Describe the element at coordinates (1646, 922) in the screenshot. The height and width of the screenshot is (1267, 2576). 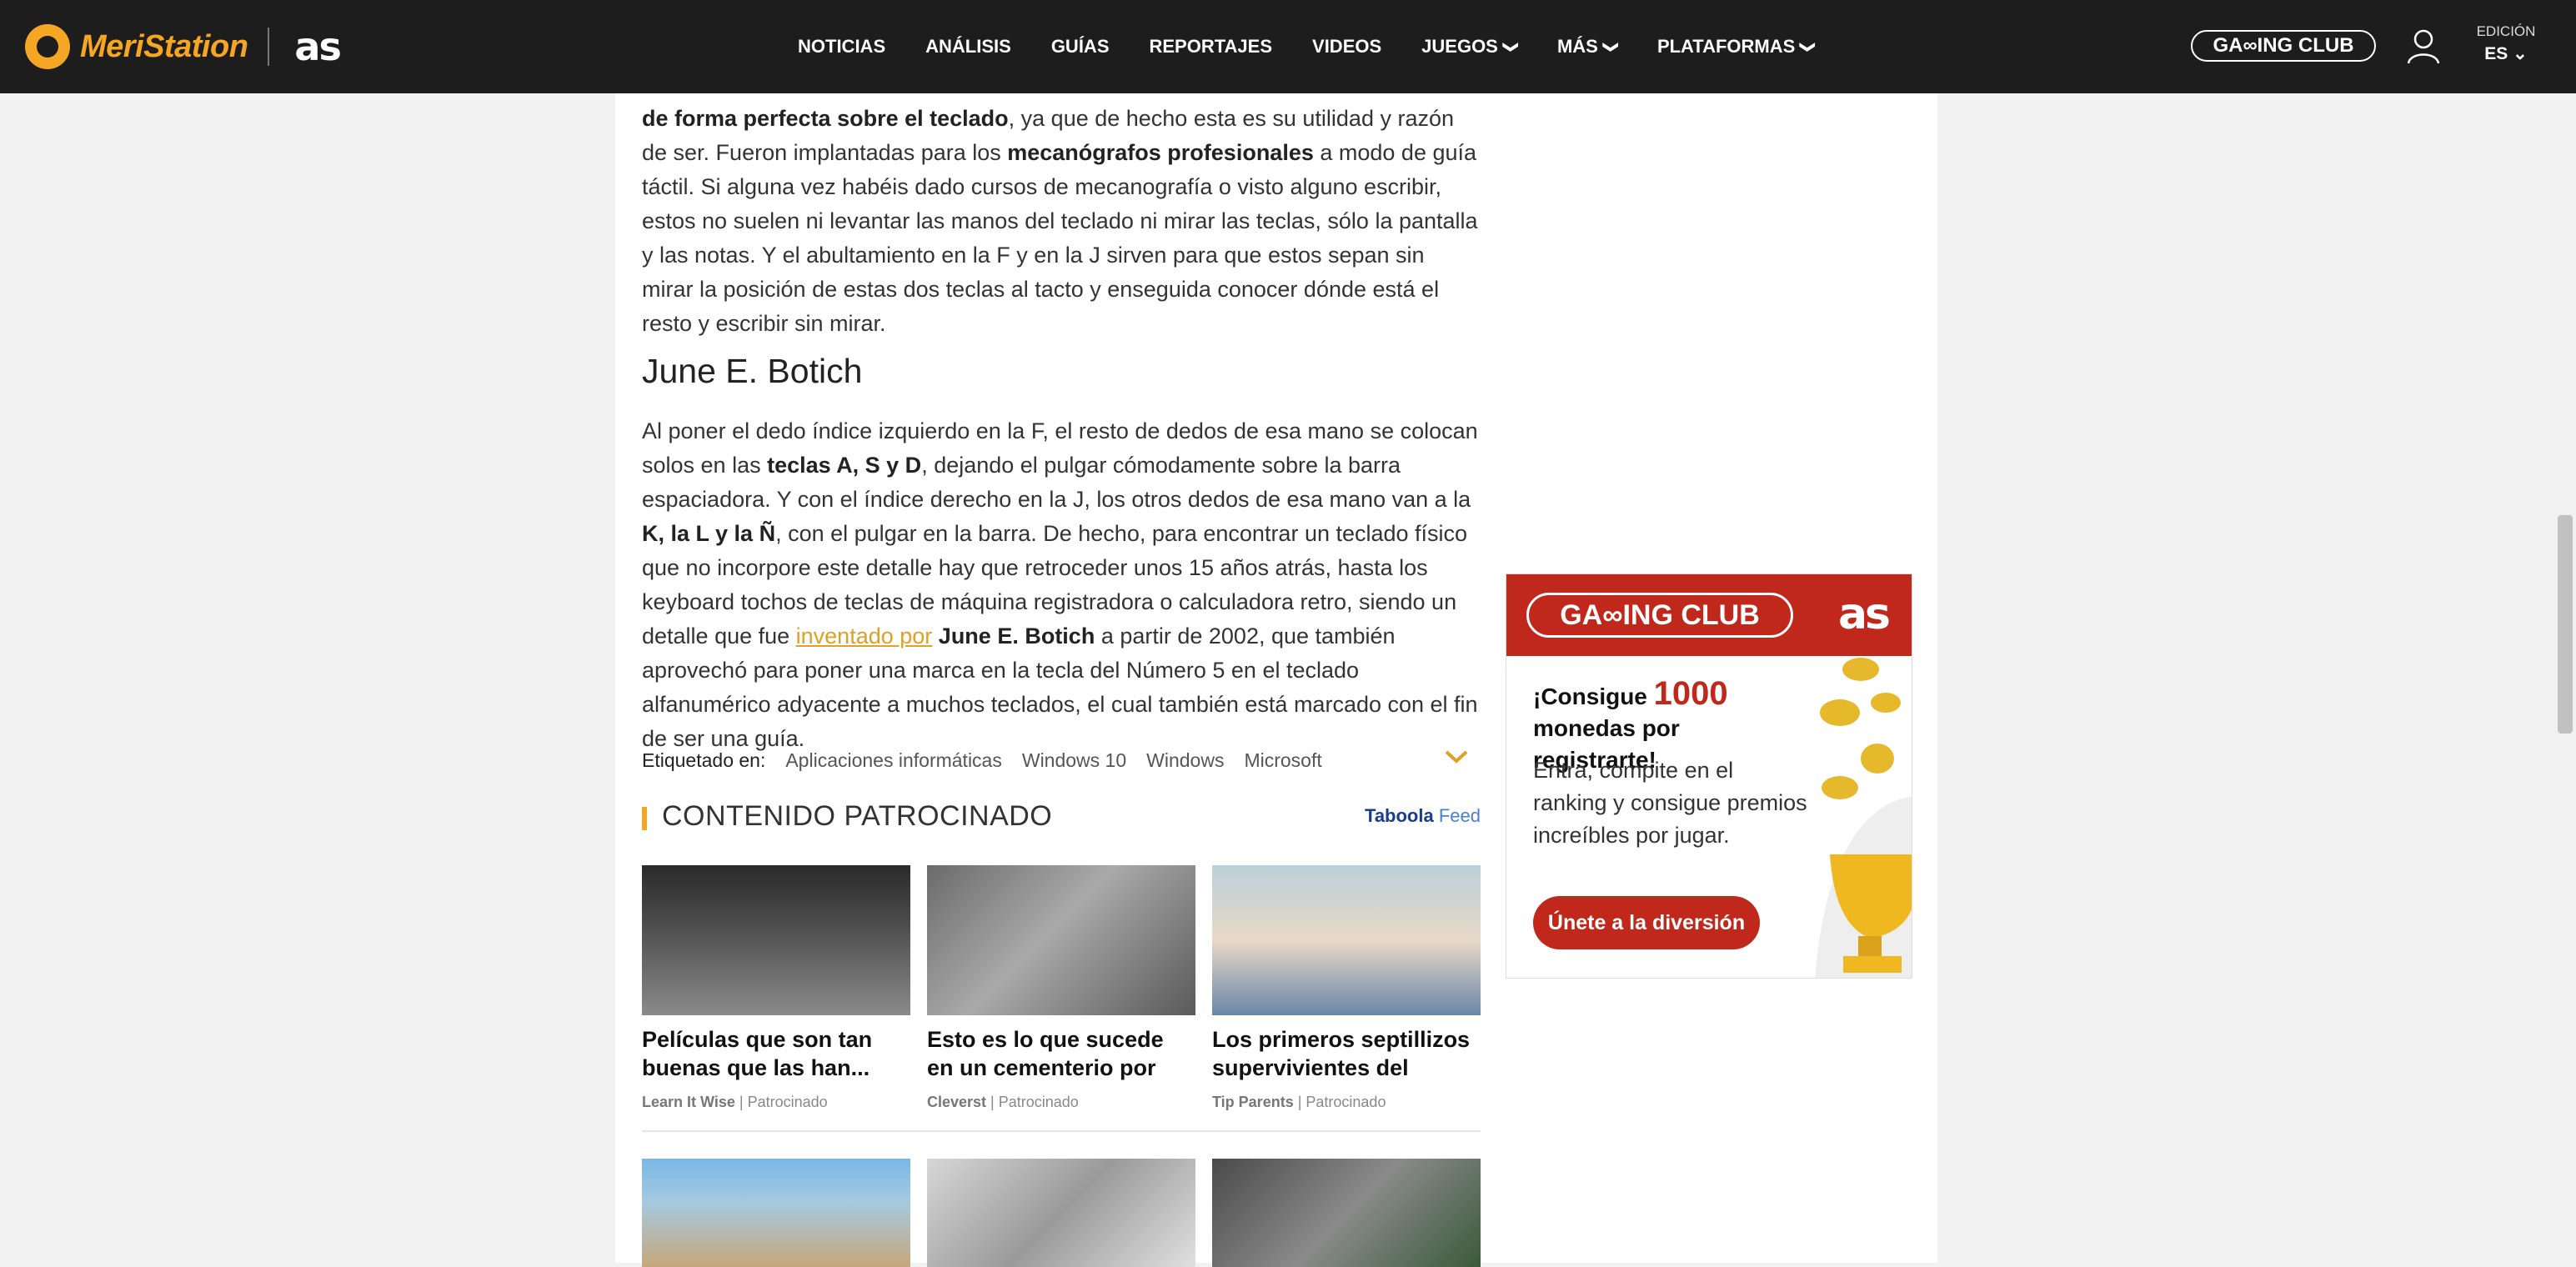
I see `join-button: Únete a la diversión` at that location.